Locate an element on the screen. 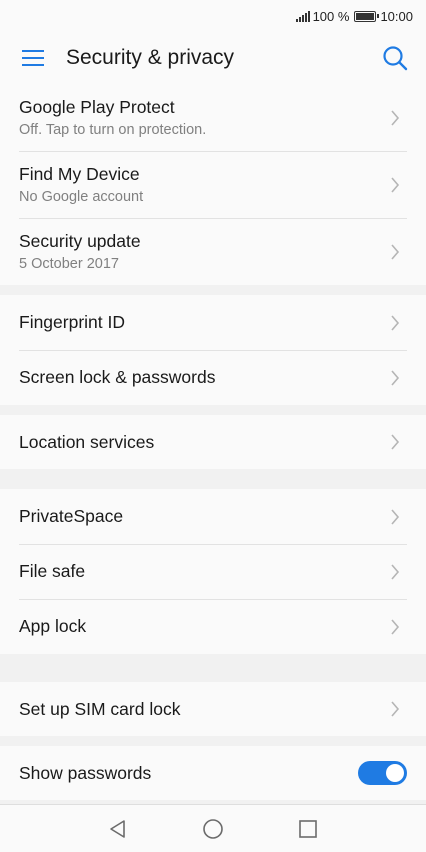 This screenshot has width=426, height=852. battery-percent: 100 % is located at coordinates (331, 16).